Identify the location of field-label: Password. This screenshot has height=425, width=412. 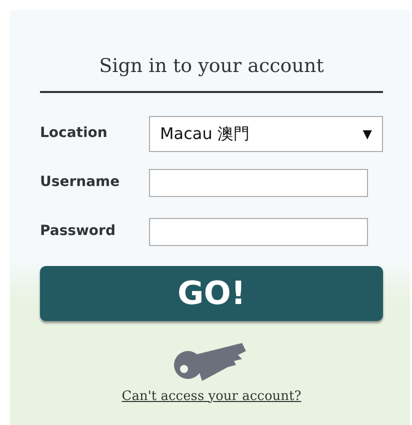
(78, 231).